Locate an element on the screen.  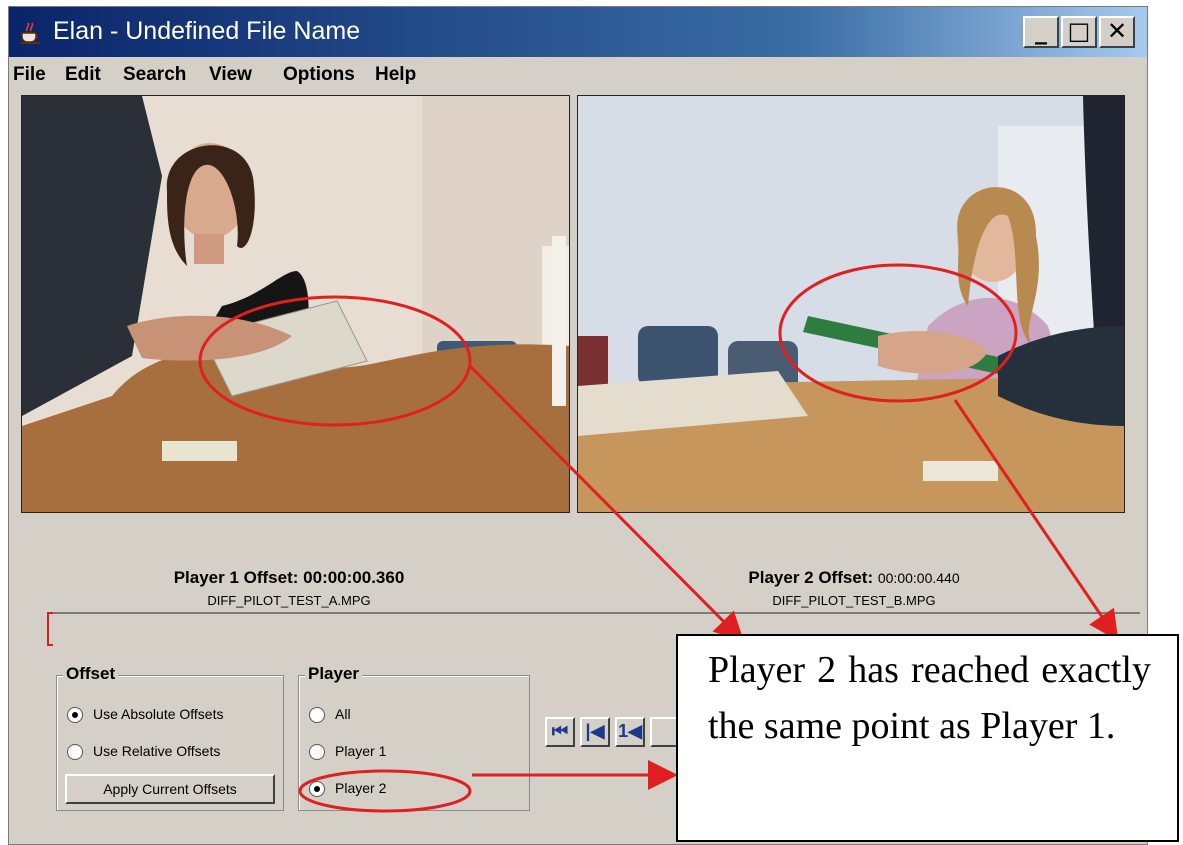
player-1-offset: Player 1 Offset: 00:00:00.360 is located at coordinates (289, 578).